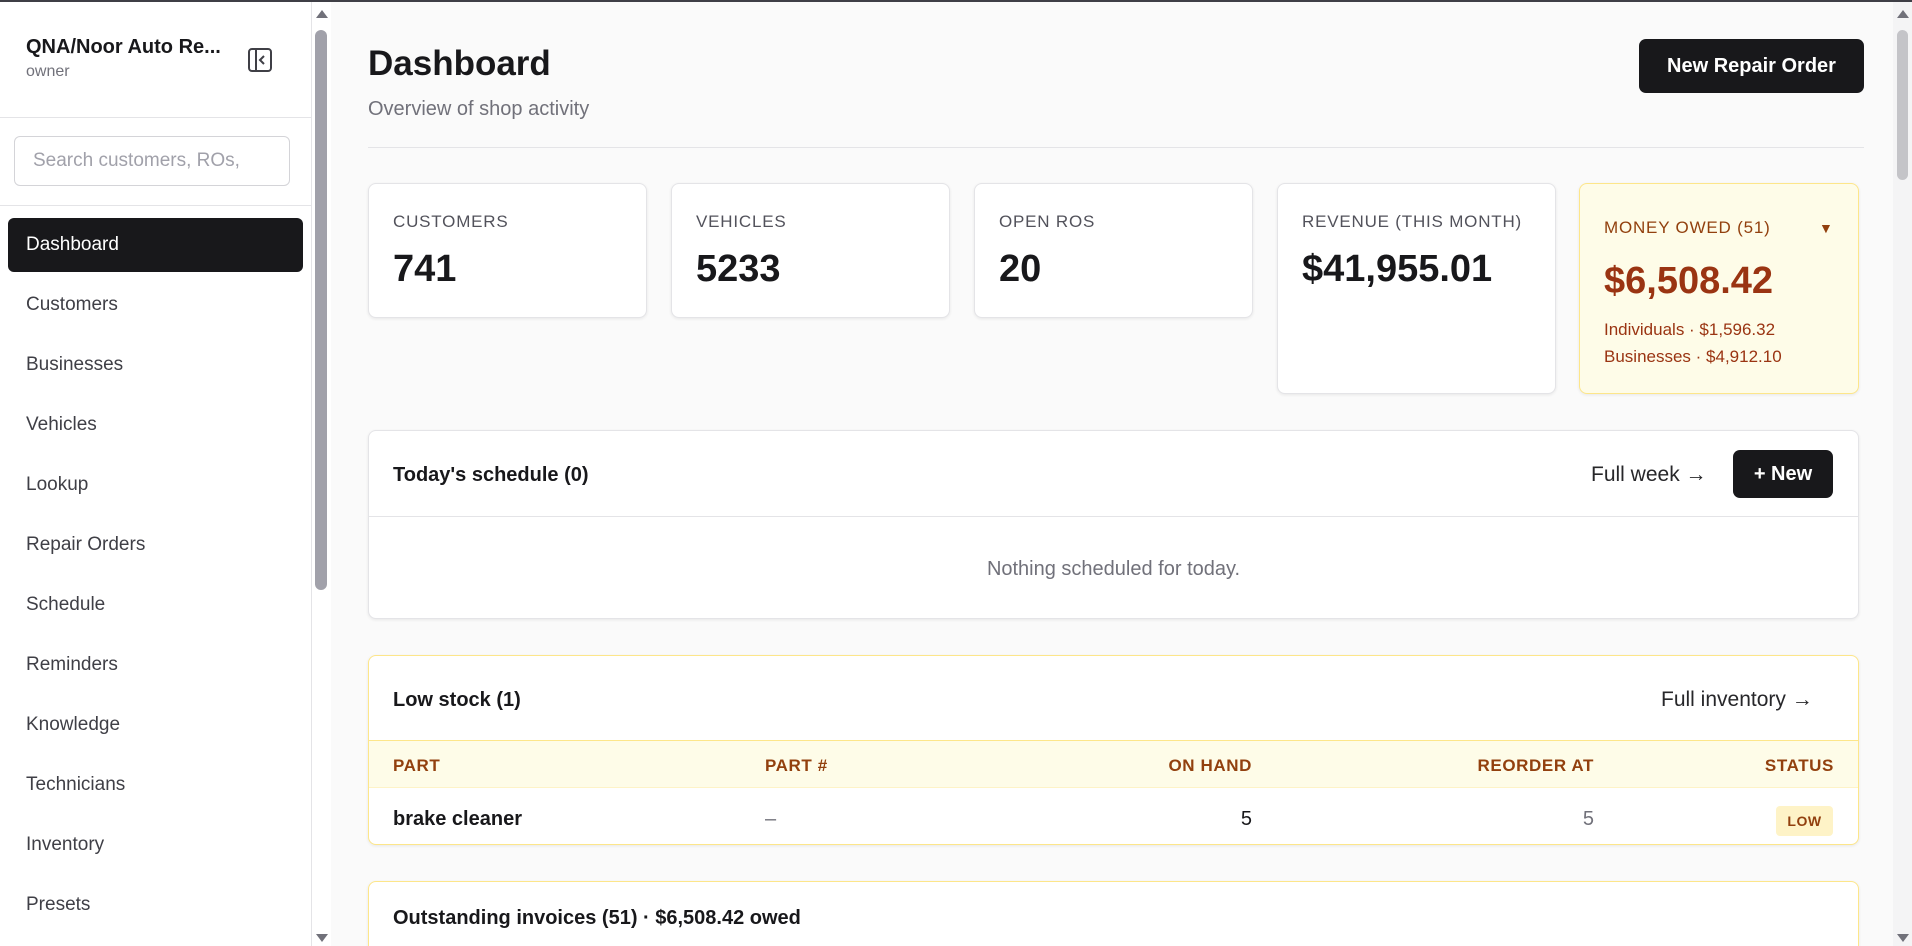 Image resolution: width=1912 pixels, height=946 pixels. Describe the element at coordinates (1737, 700) in the screenshot. I see `full-inventory-link: Full inventory →` at that location.